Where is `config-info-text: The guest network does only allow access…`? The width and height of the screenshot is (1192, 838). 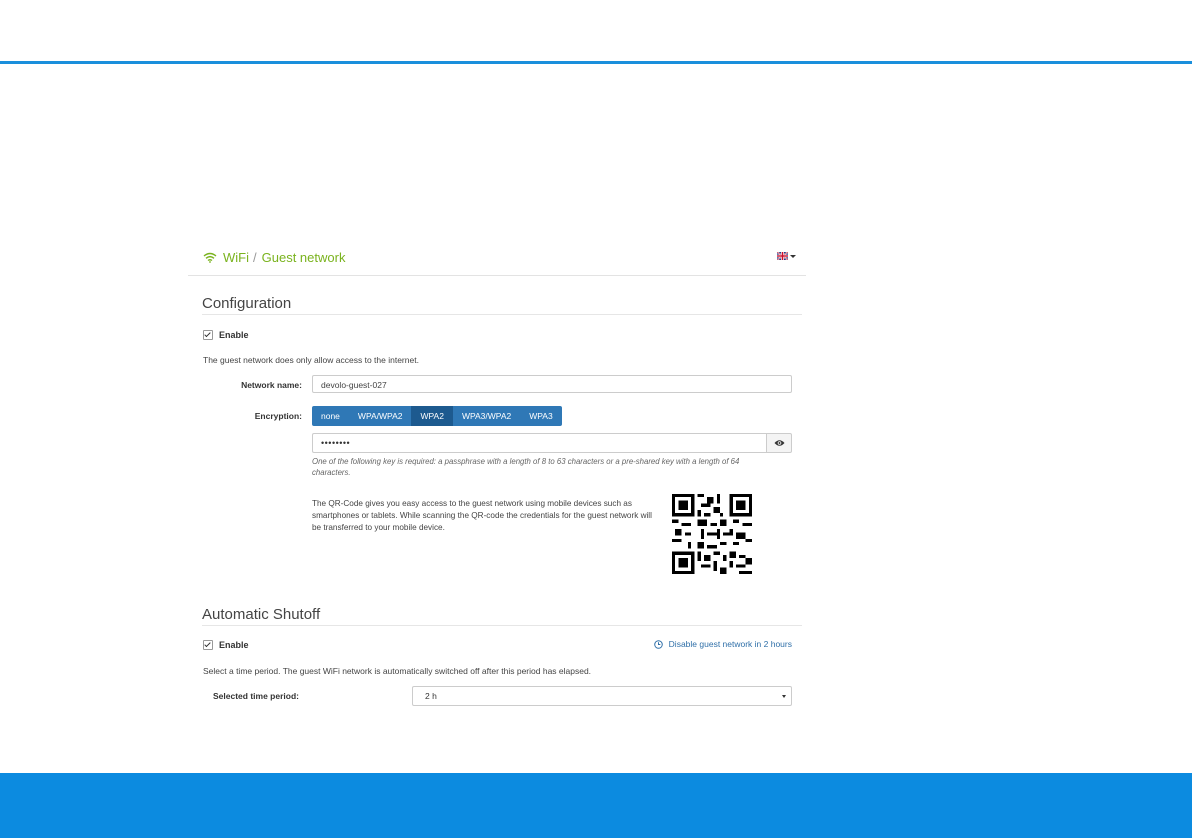
config-info-text: The guest network does only allow access… is located at coordinates (311, 360).